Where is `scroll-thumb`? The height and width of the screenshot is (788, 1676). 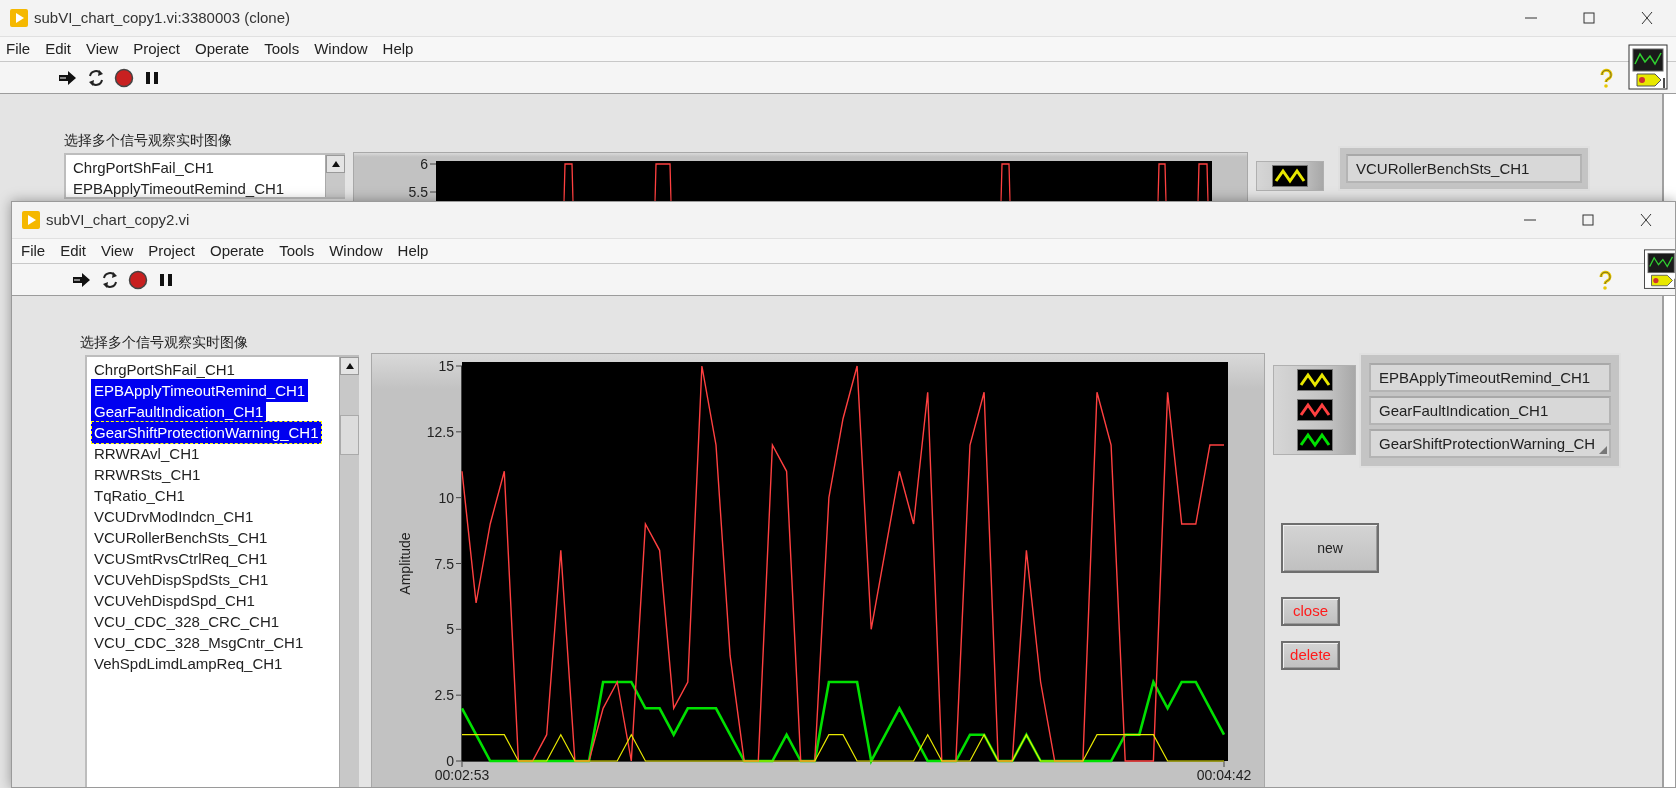 scroll-thumb is located at coordinates (349, 435).